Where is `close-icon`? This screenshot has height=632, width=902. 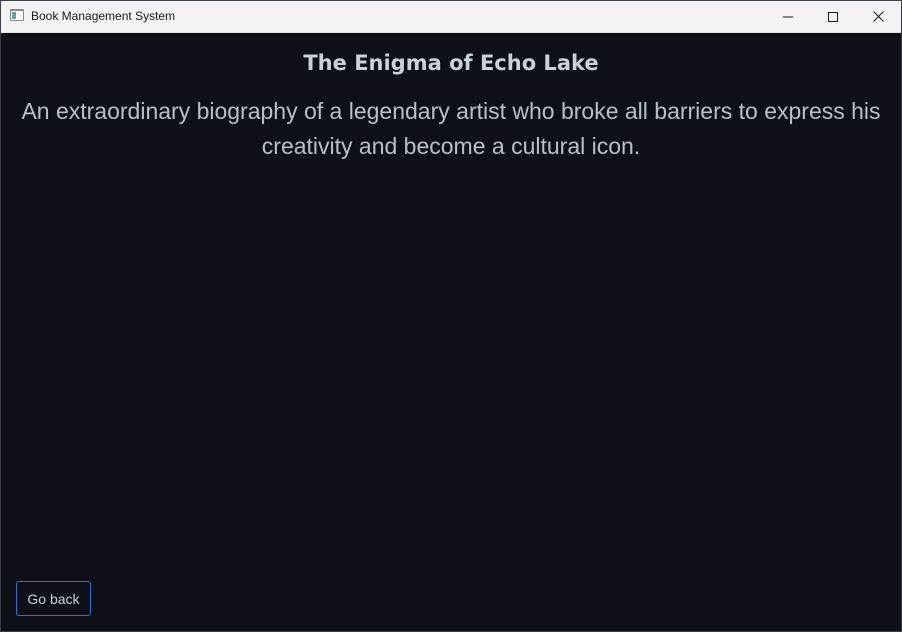 close-icon is located at coordinates (878, 16).